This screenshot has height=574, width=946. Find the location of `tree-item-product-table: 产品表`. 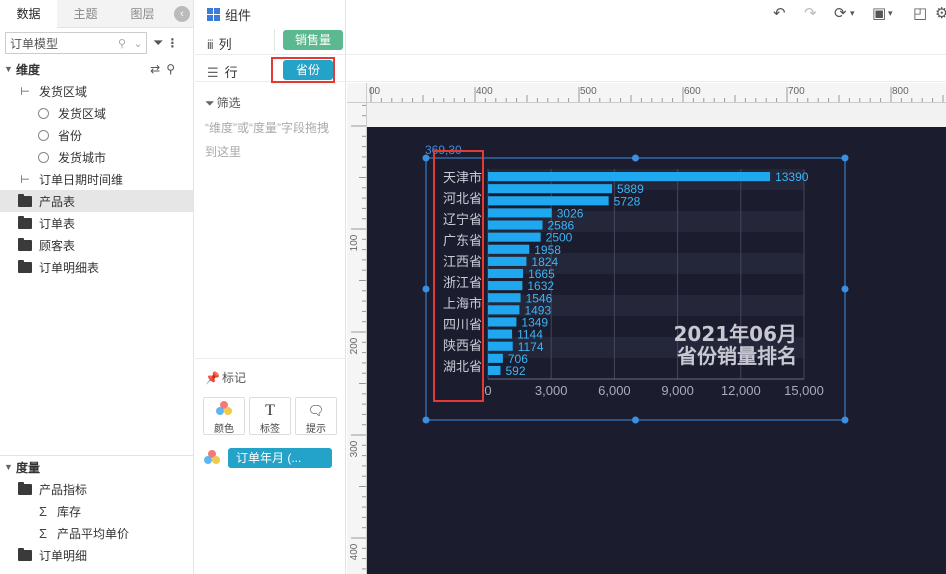

tree-item-product-table: 产品表 is located at coordinates (96, 201).